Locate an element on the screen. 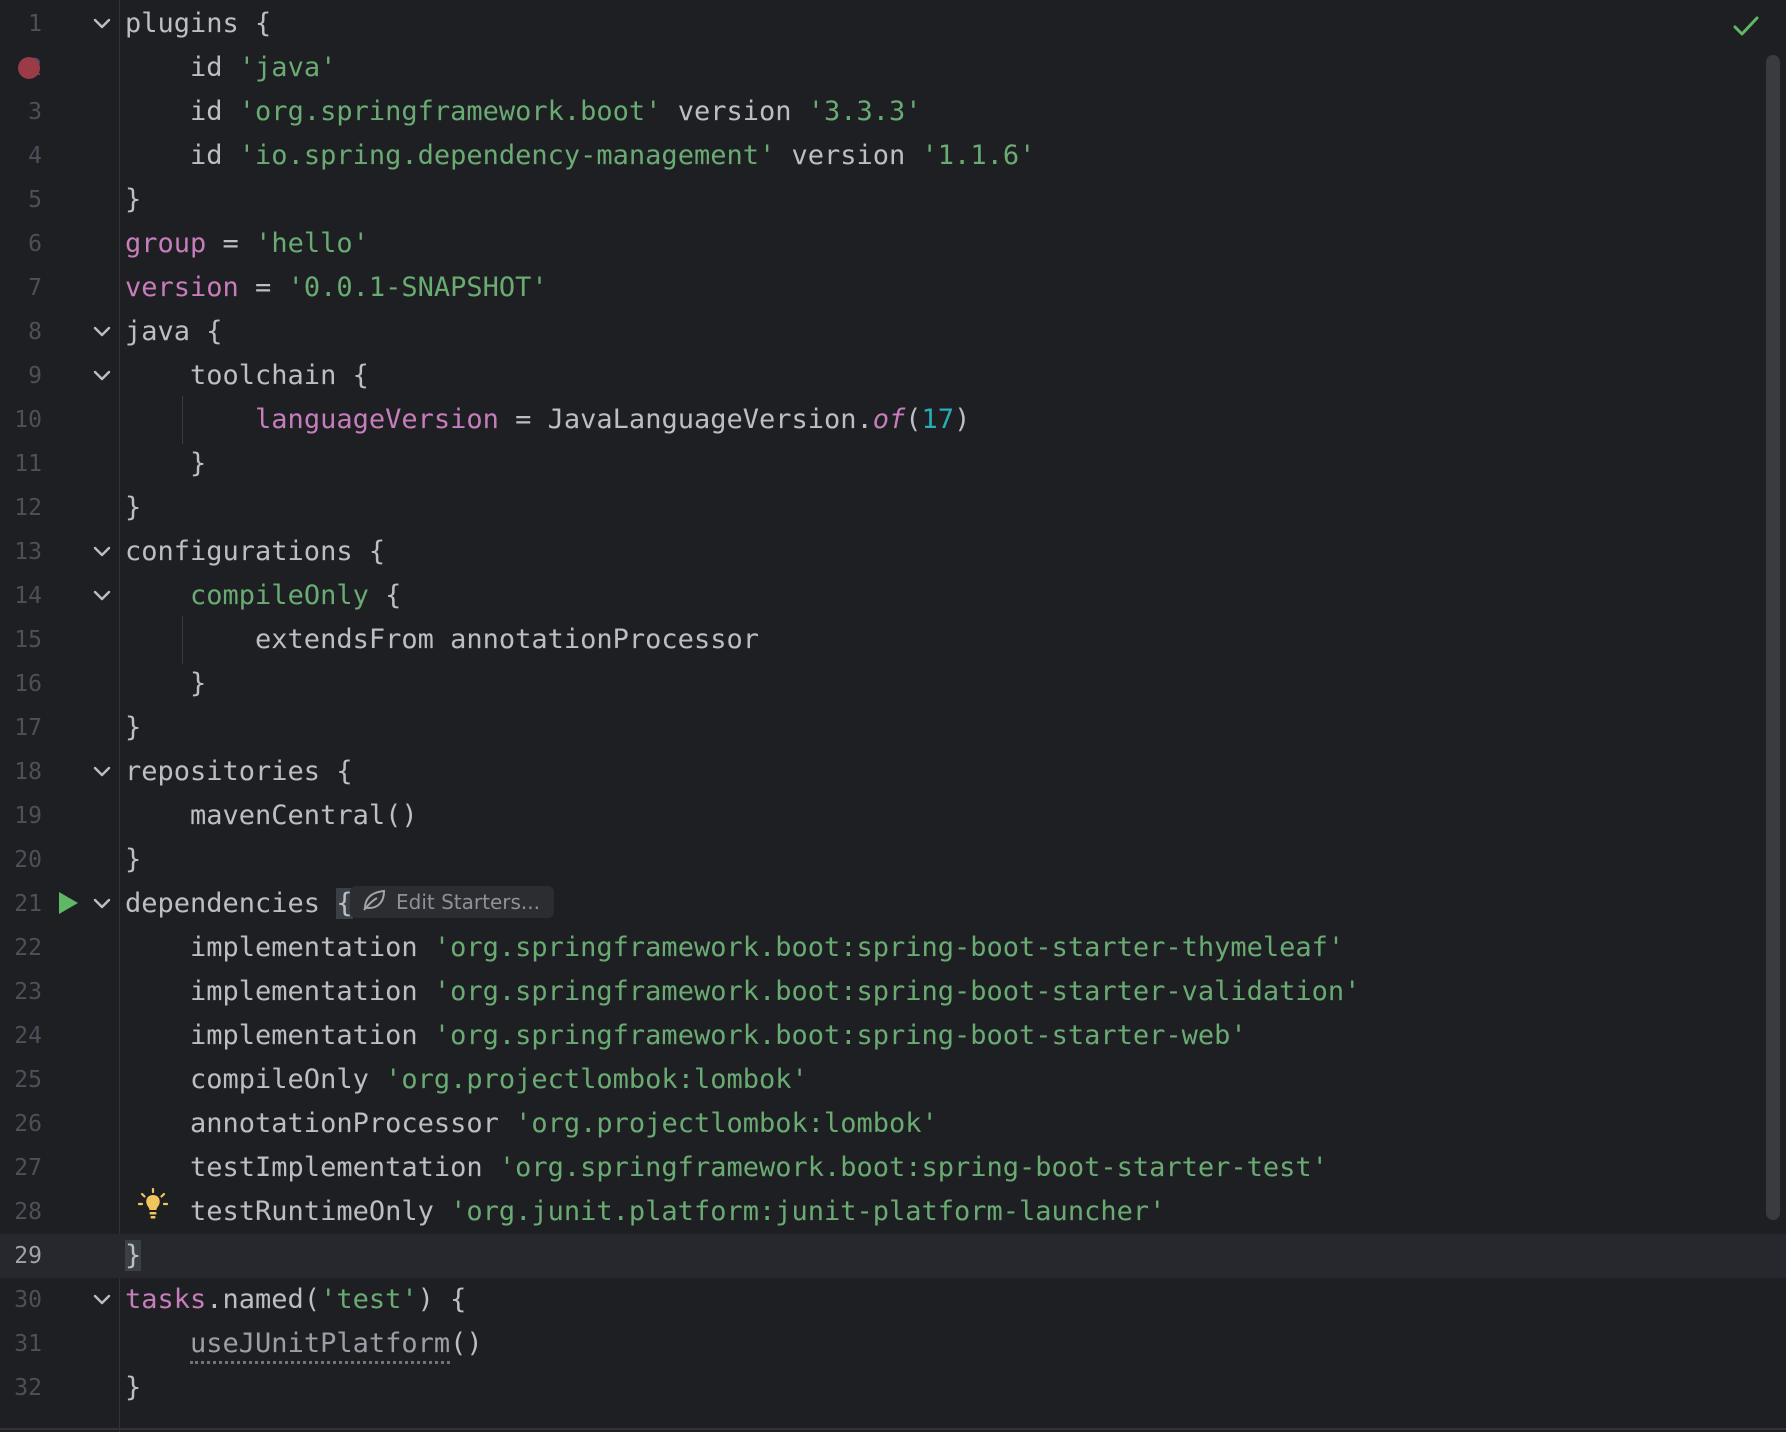 Image resolution: width=1786 pixels, height=1432 pixels. code-line: 17} is located at coordinates (893, 728).